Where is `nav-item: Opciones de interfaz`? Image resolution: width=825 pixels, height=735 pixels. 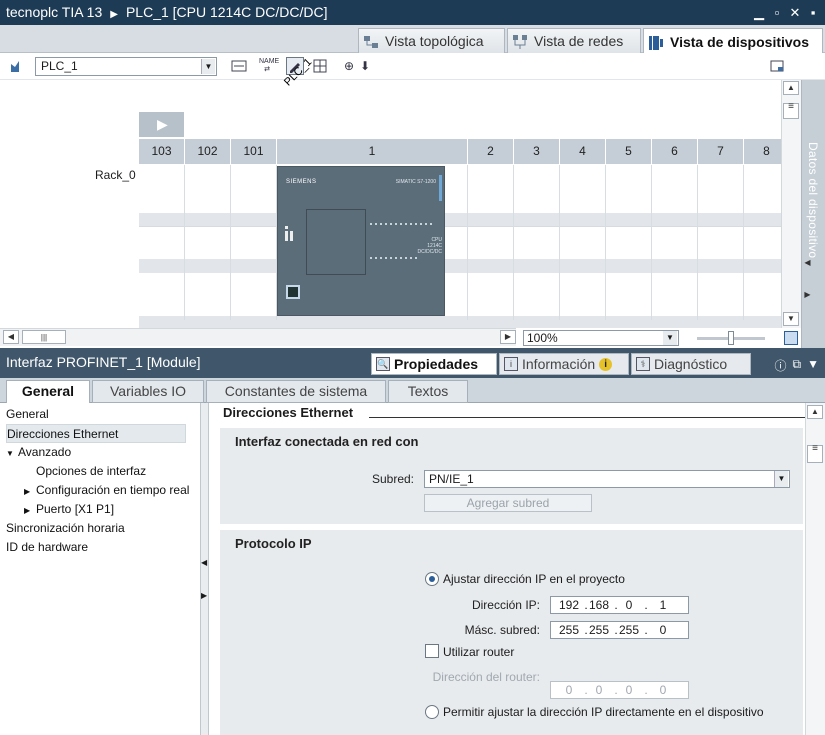 nav-item: Opciones de interfaz is located at coordinates (85, 471).